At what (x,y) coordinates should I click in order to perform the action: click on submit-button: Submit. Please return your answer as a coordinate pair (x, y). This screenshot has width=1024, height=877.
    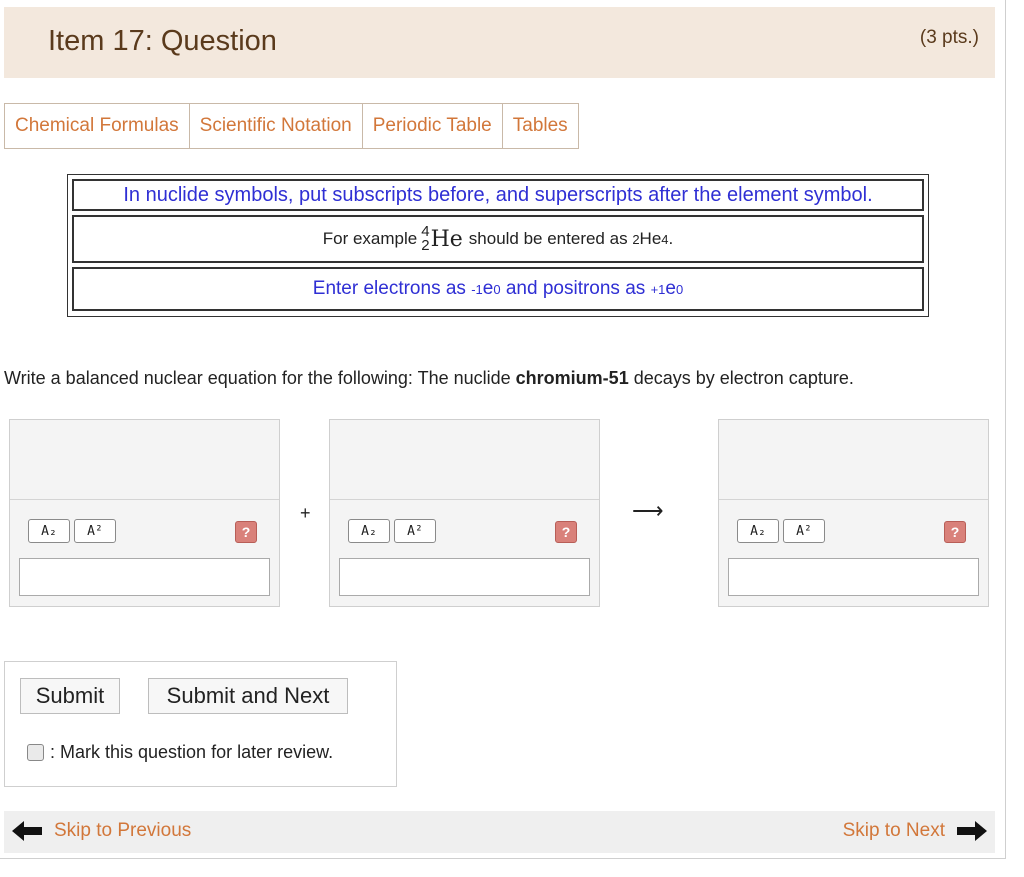
    Looking at the image, I should click on (70, 696).